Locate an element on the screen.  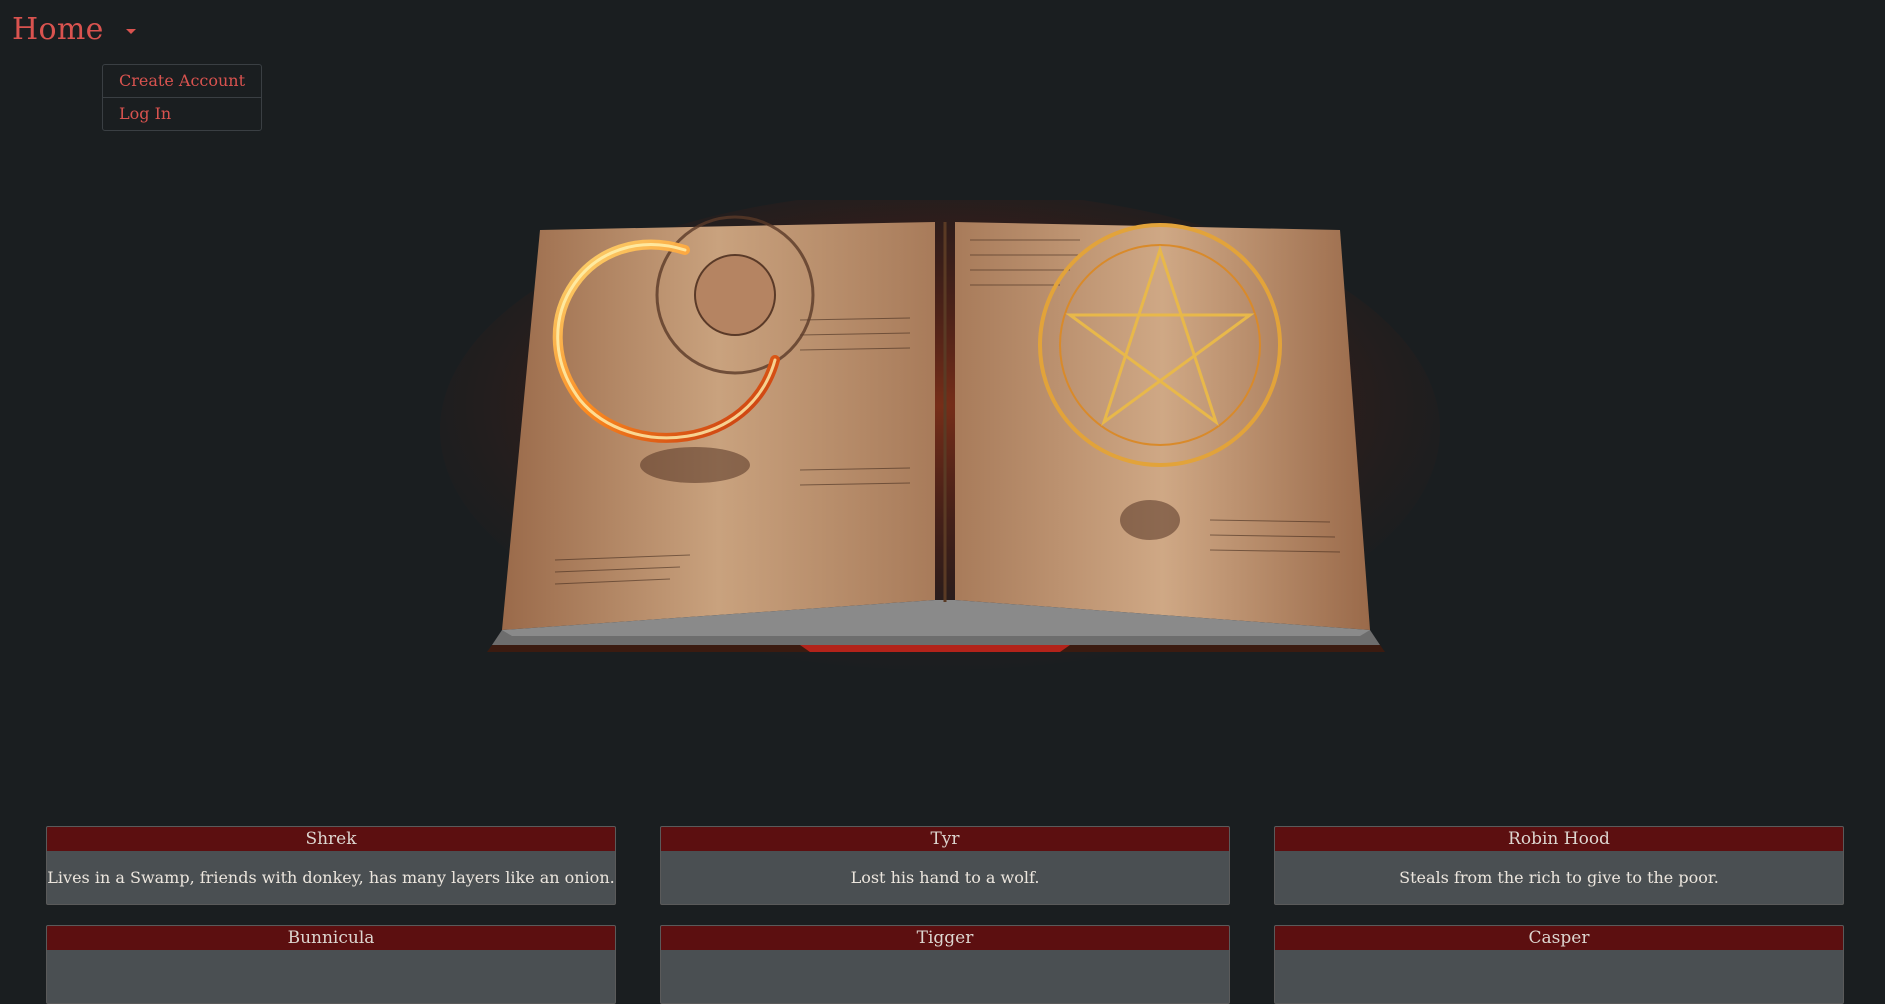
card-title: Tigger is located at coordinates (945, 938).